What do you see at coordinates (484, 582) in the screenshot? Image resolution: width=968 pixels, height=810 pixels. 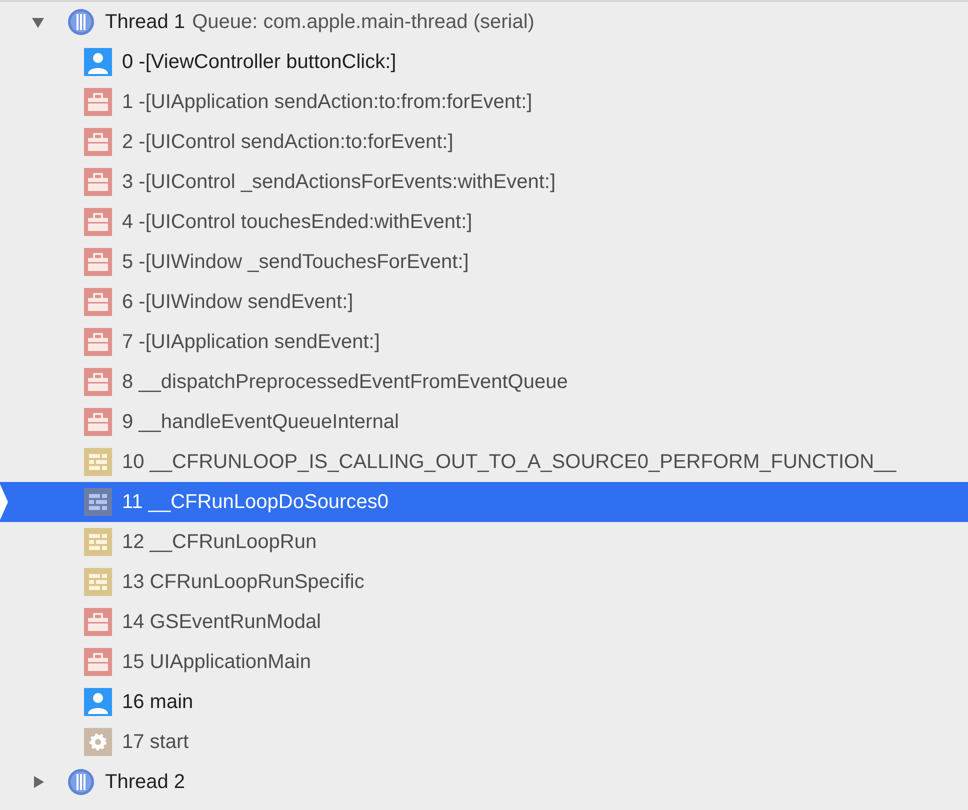 I see `stack-frame-row: 13 CFRunLoopRunSpecific` at bounding box center [484, 582].